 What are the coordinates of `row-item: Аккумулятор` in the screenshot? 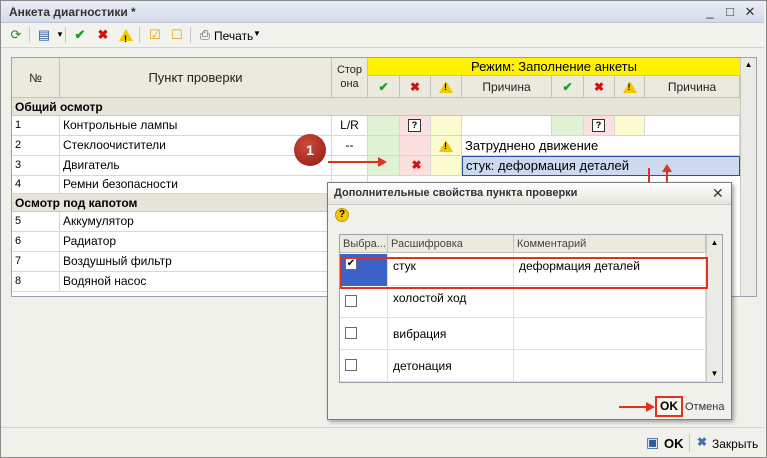 It's located at (194, 222).